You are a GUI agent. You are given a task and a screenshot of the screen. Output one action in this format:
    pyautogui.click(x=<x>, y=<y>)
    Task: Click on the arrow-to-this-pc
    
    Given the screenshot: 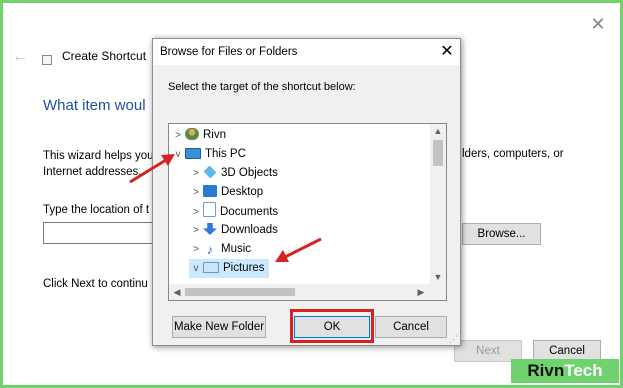 What is the action you would take?
    pyautogui.click(x=152, y=169)
    